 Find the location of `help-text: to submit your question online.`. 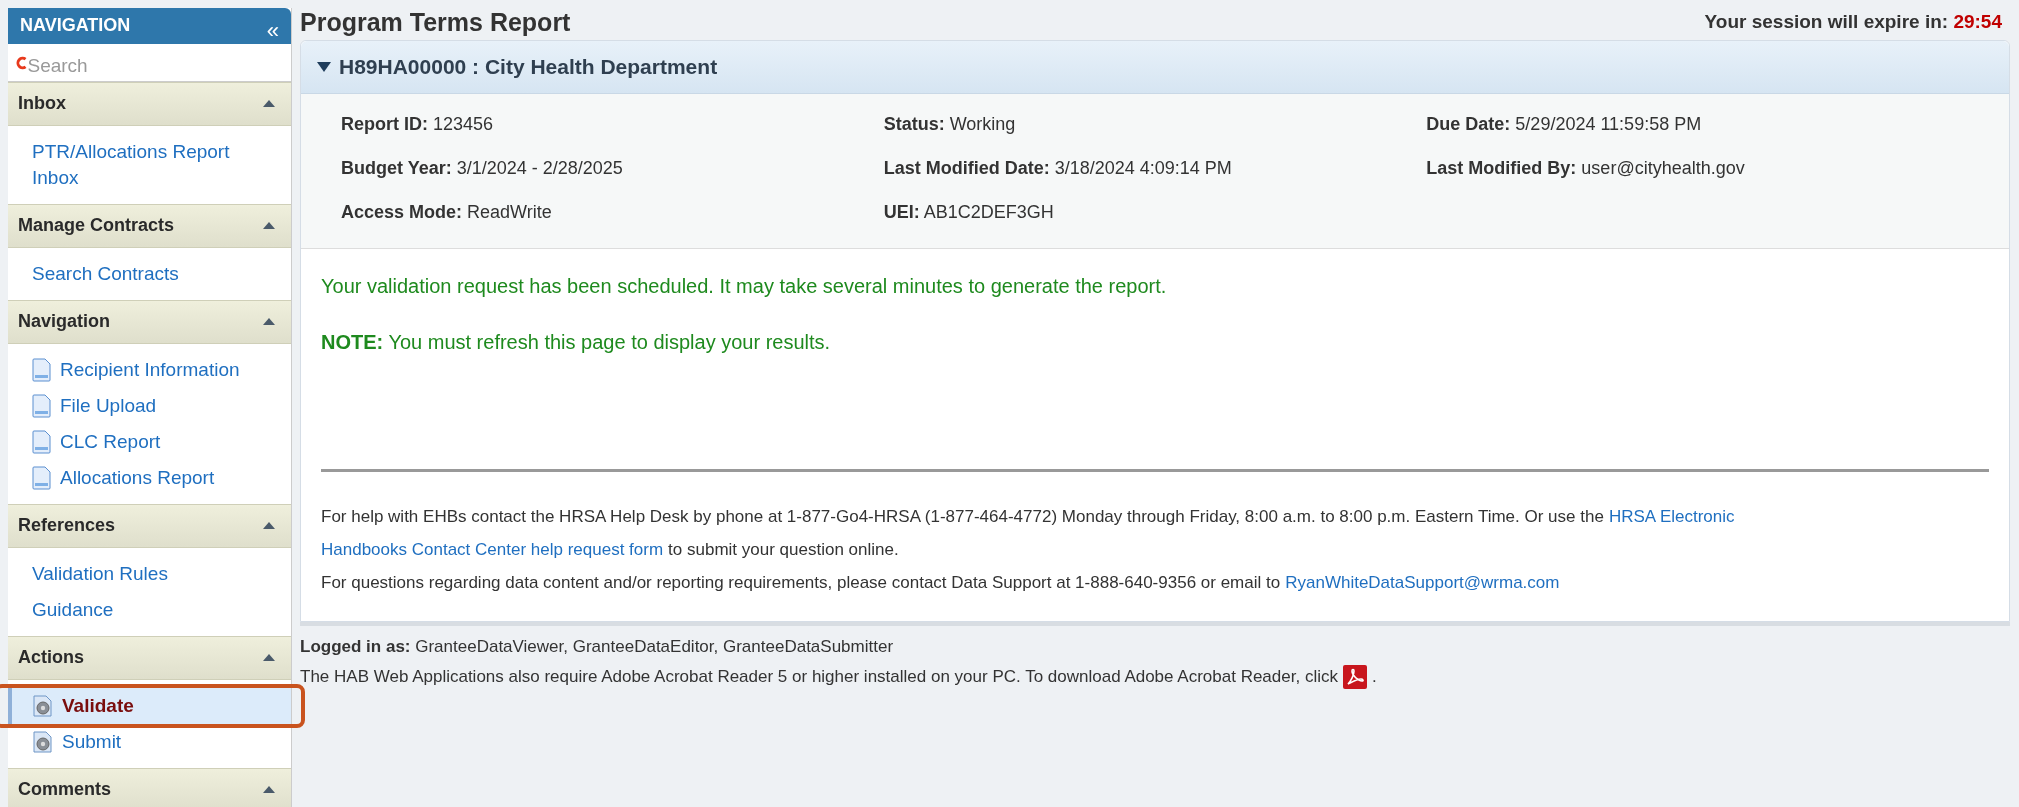

help-text: to submit your question online. is located at coordinates (783, 550).